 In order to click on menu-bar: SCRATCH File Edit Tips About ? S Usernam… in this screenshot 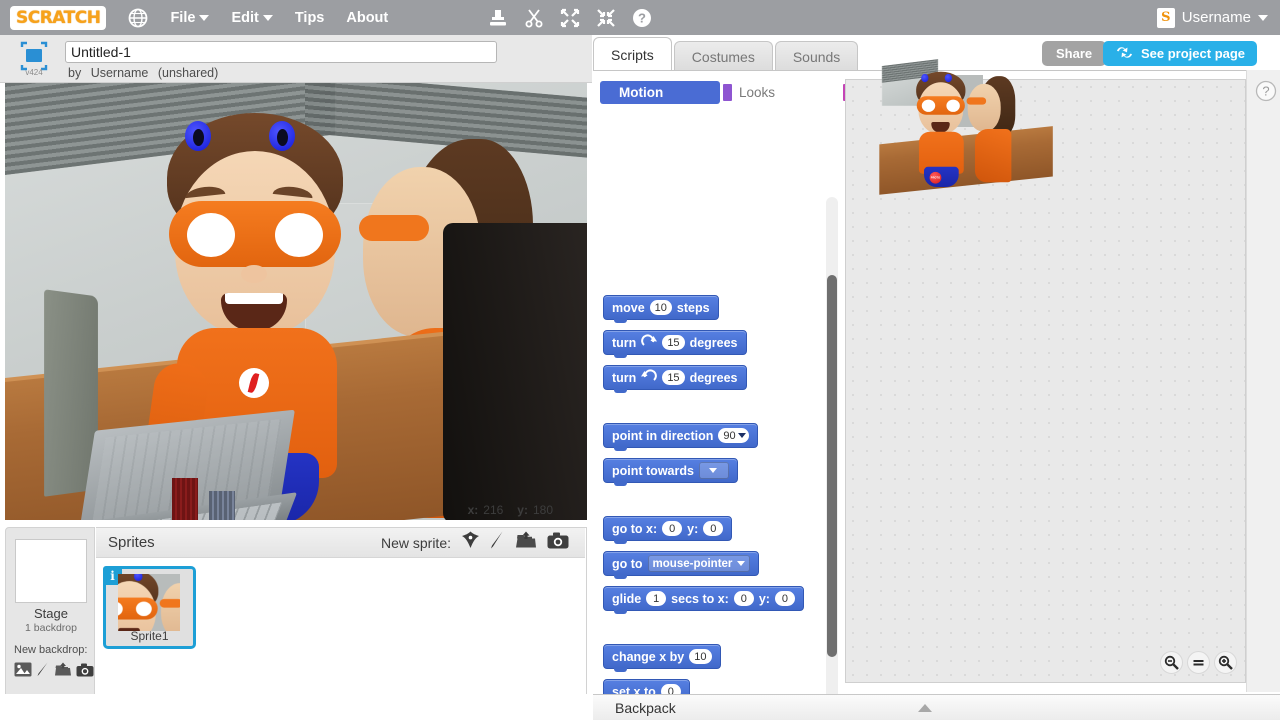, I will do `click(640, 17)`.